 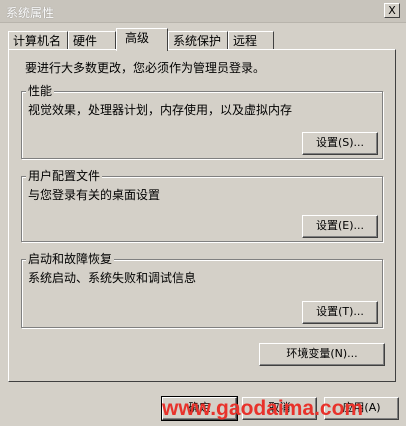 I want to click on user-profiles-description: 与您登录有关的桌面设置, so click(x=94, y=195).